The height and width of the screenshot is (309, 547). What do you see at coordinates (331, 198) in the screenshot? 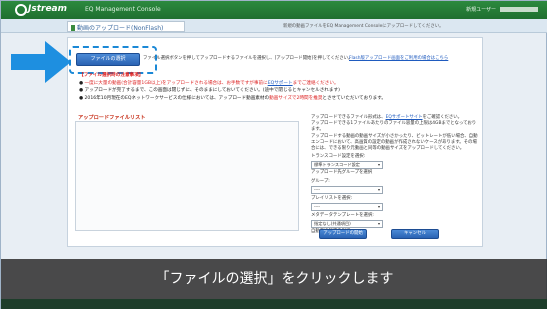
I see `playlist-label: プレイリストを選択:` at bounding box center [331, 198].